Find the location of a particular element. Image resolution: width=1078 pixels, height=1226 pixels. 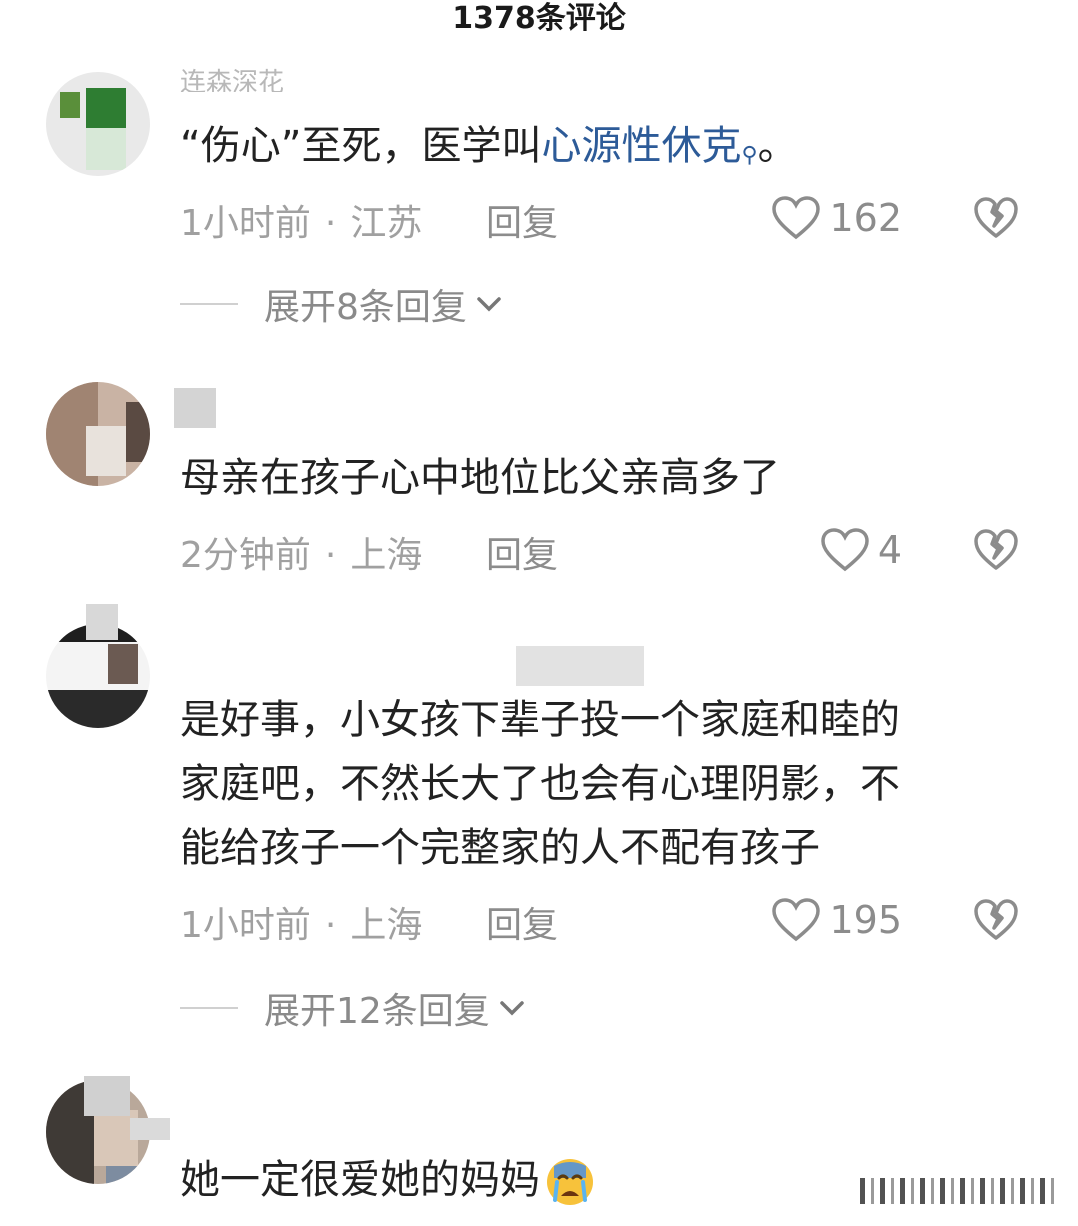

comment-meta: 1小时前 · 上海 回复 is located at coordinates (369, 921).